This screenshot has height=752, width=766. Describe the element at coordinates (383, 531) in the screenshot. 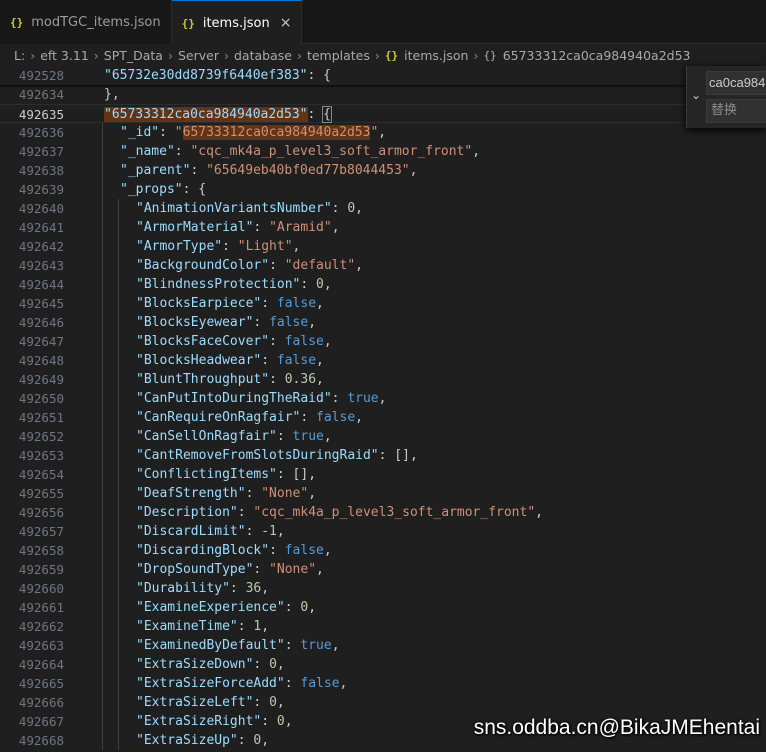

I see `code-line: 492657 "DiscardLimit": -1,` at that location.